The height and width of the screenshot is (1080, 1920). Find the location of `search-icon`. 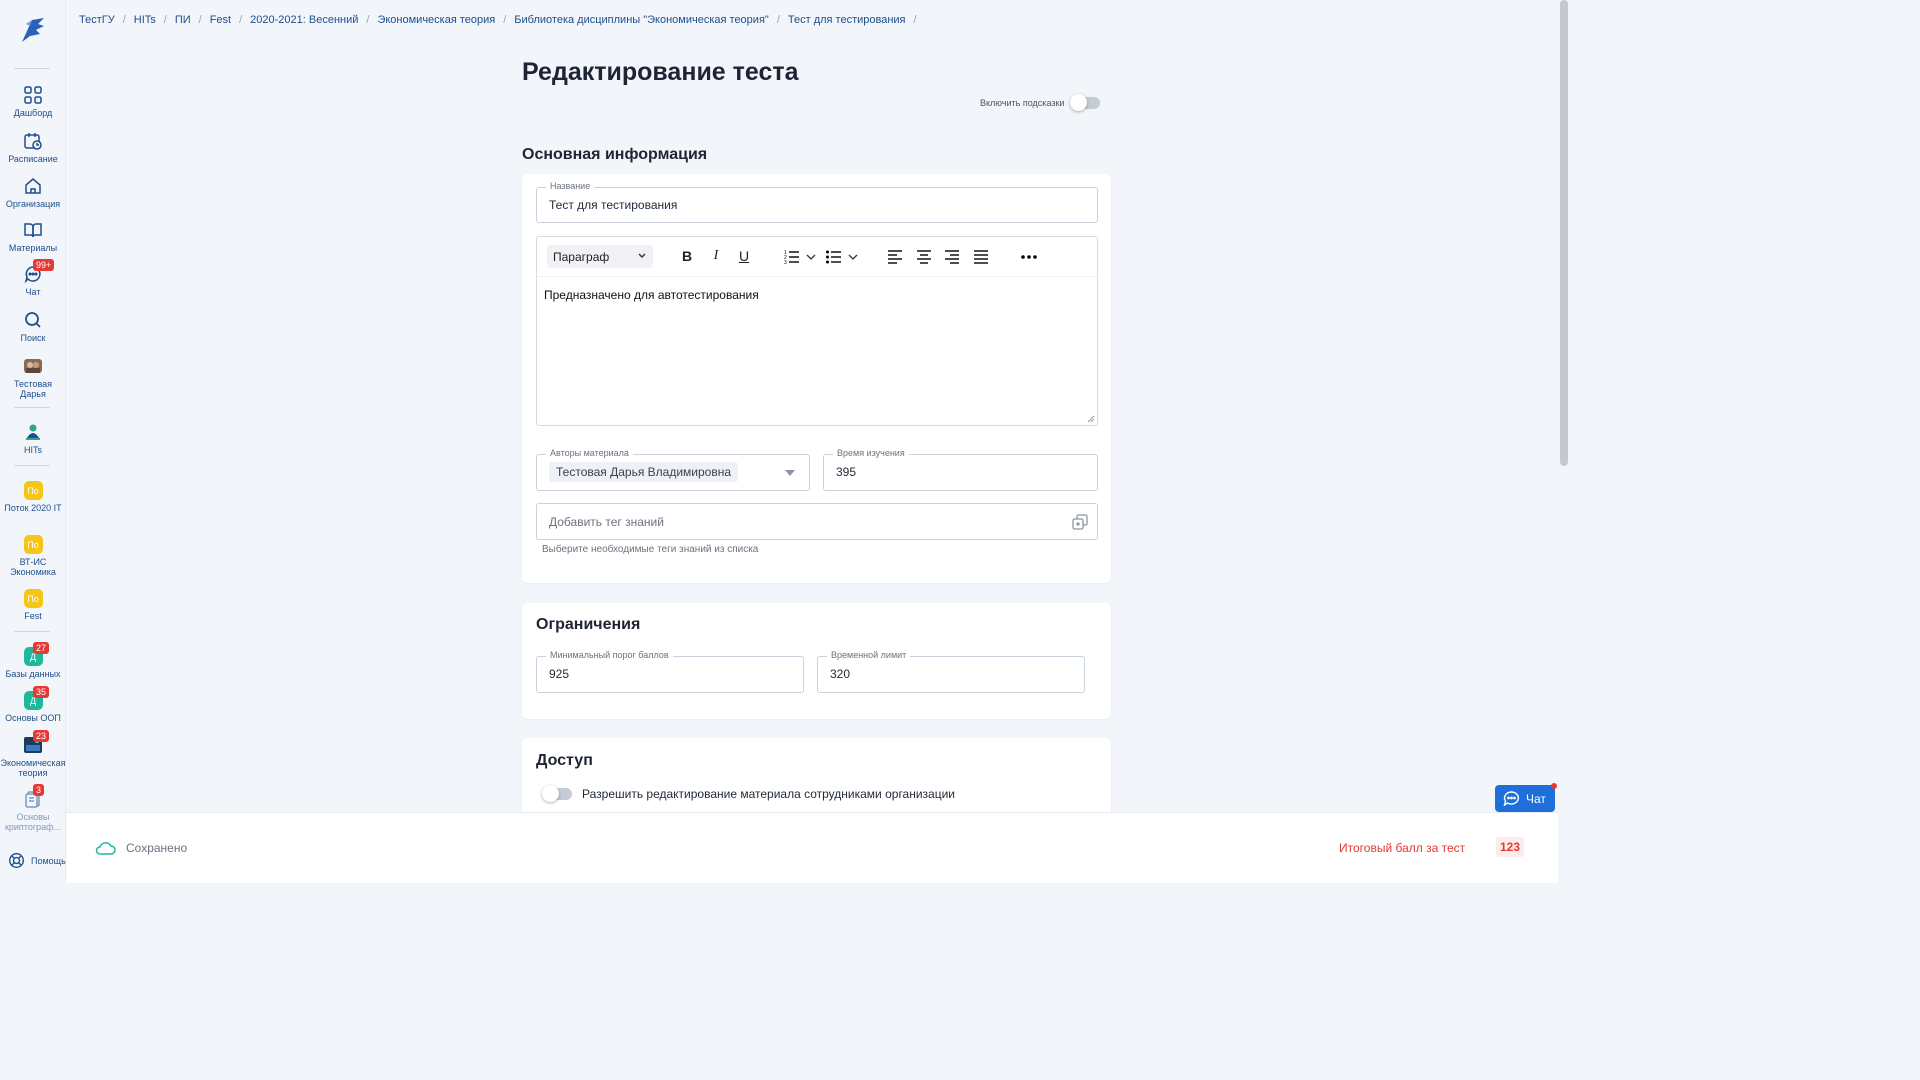

search-icon is located at coordinates (33, 320).